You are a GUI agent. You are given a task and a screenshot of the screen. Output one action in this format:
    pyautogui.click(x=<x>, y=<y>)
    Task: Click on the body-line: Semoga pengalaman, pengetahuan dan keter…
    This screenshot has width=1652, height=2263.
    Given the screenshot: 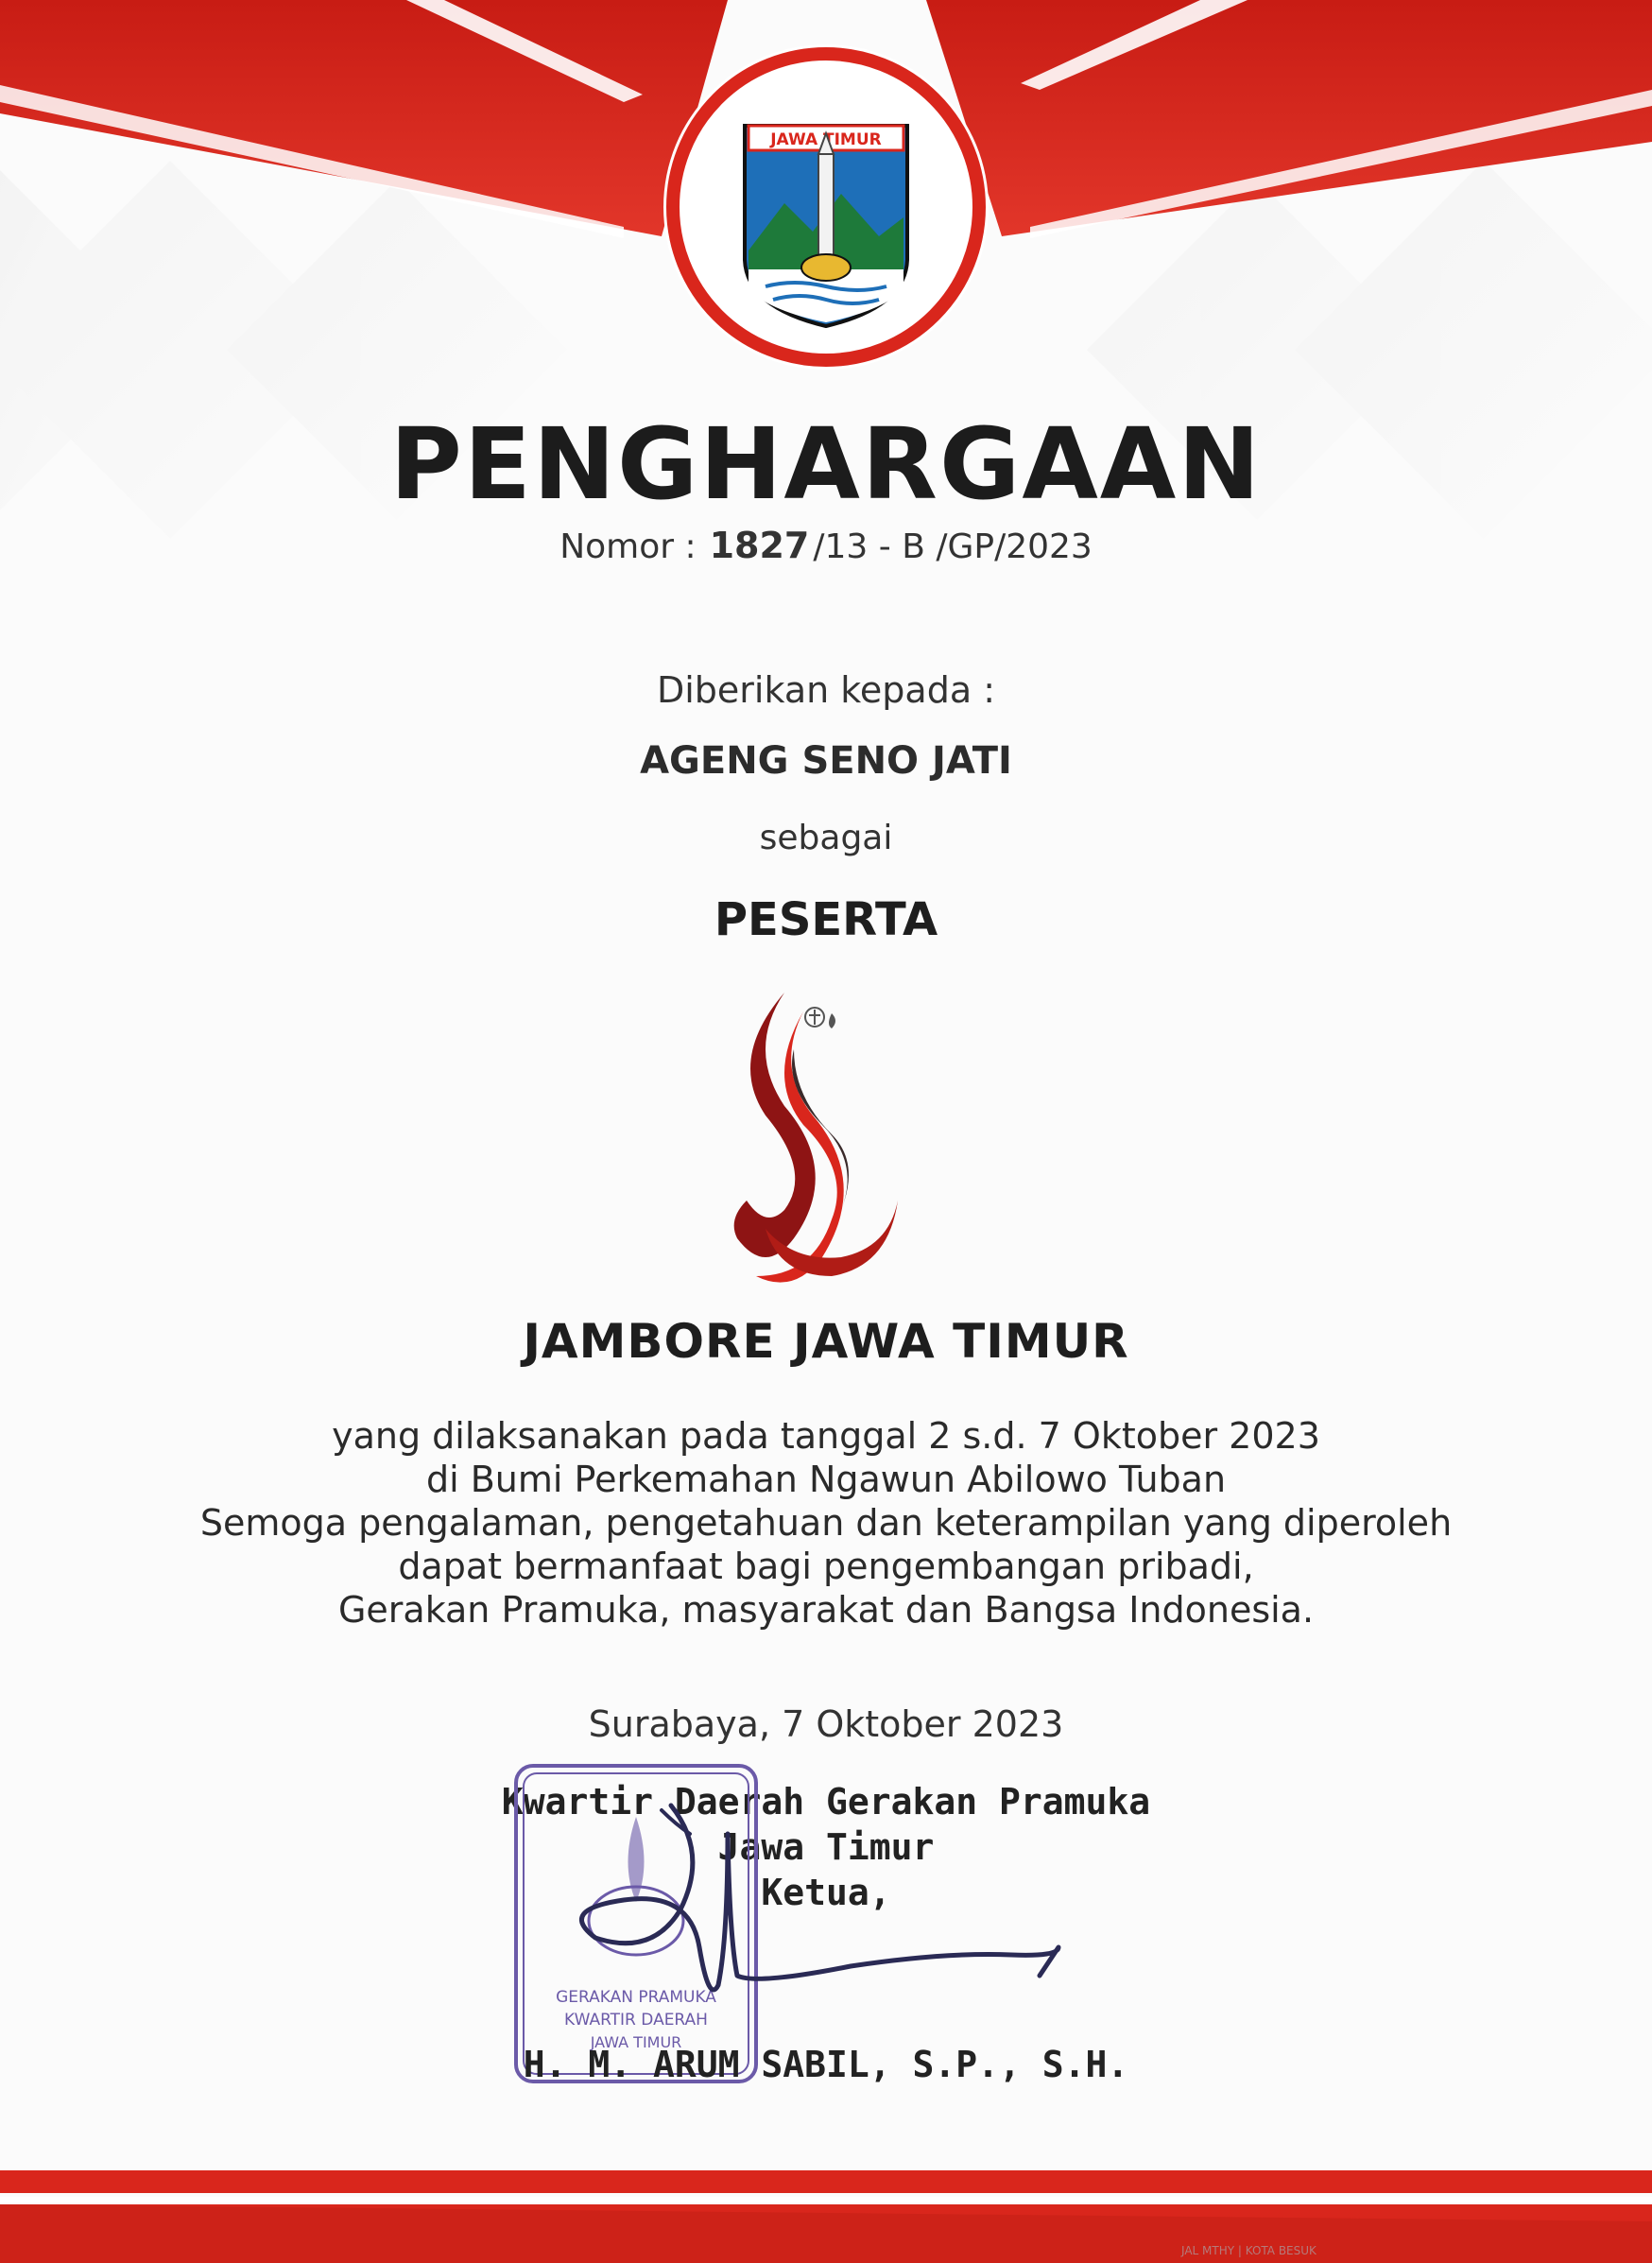 What is the action you would take?
    pyautogui.click(x=826, y=1523)
    